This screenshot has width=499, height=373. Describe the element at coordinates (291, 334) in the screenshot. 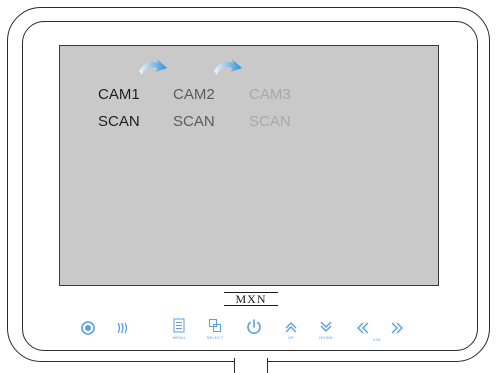

I see `up-button: UP` at that location.